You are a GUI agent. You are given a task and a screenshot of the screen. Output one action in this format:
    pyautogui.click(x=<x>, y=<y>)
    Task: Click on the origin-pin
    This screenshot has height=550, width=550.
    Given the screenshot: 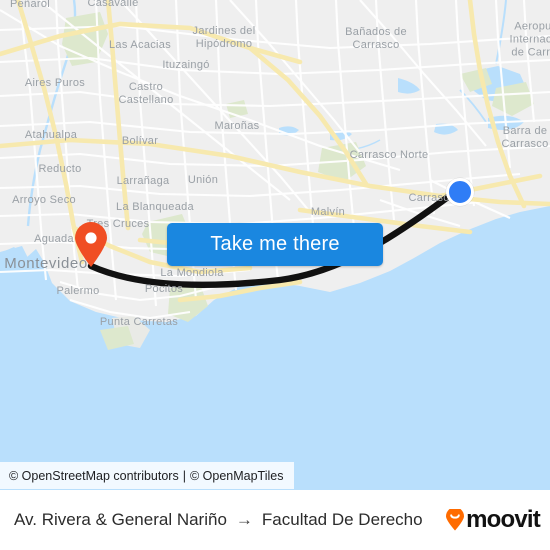 What is the action you would take?
    pyautogui.click(x=91, y=245)
    